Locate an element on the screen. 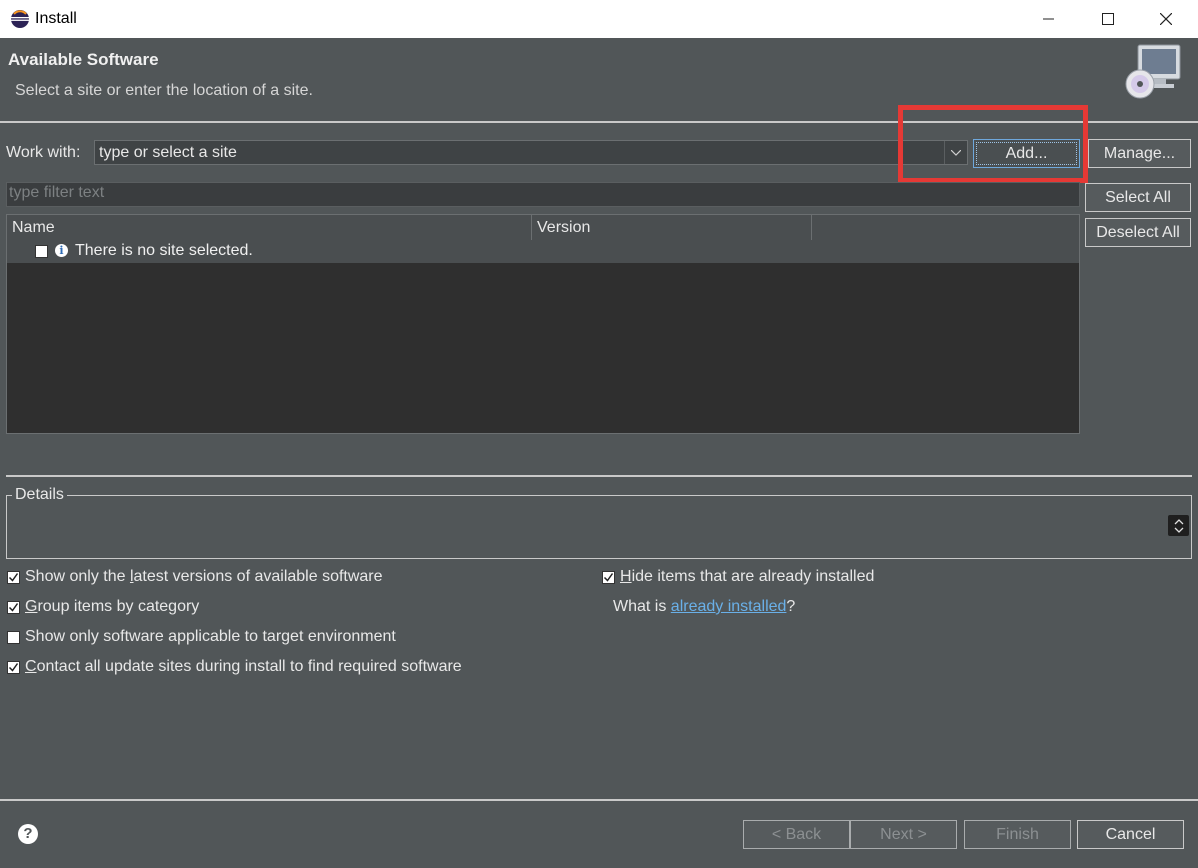 The width and height of the screenshot is (1198, 868). close-button is located at coordinates (1166, 19).